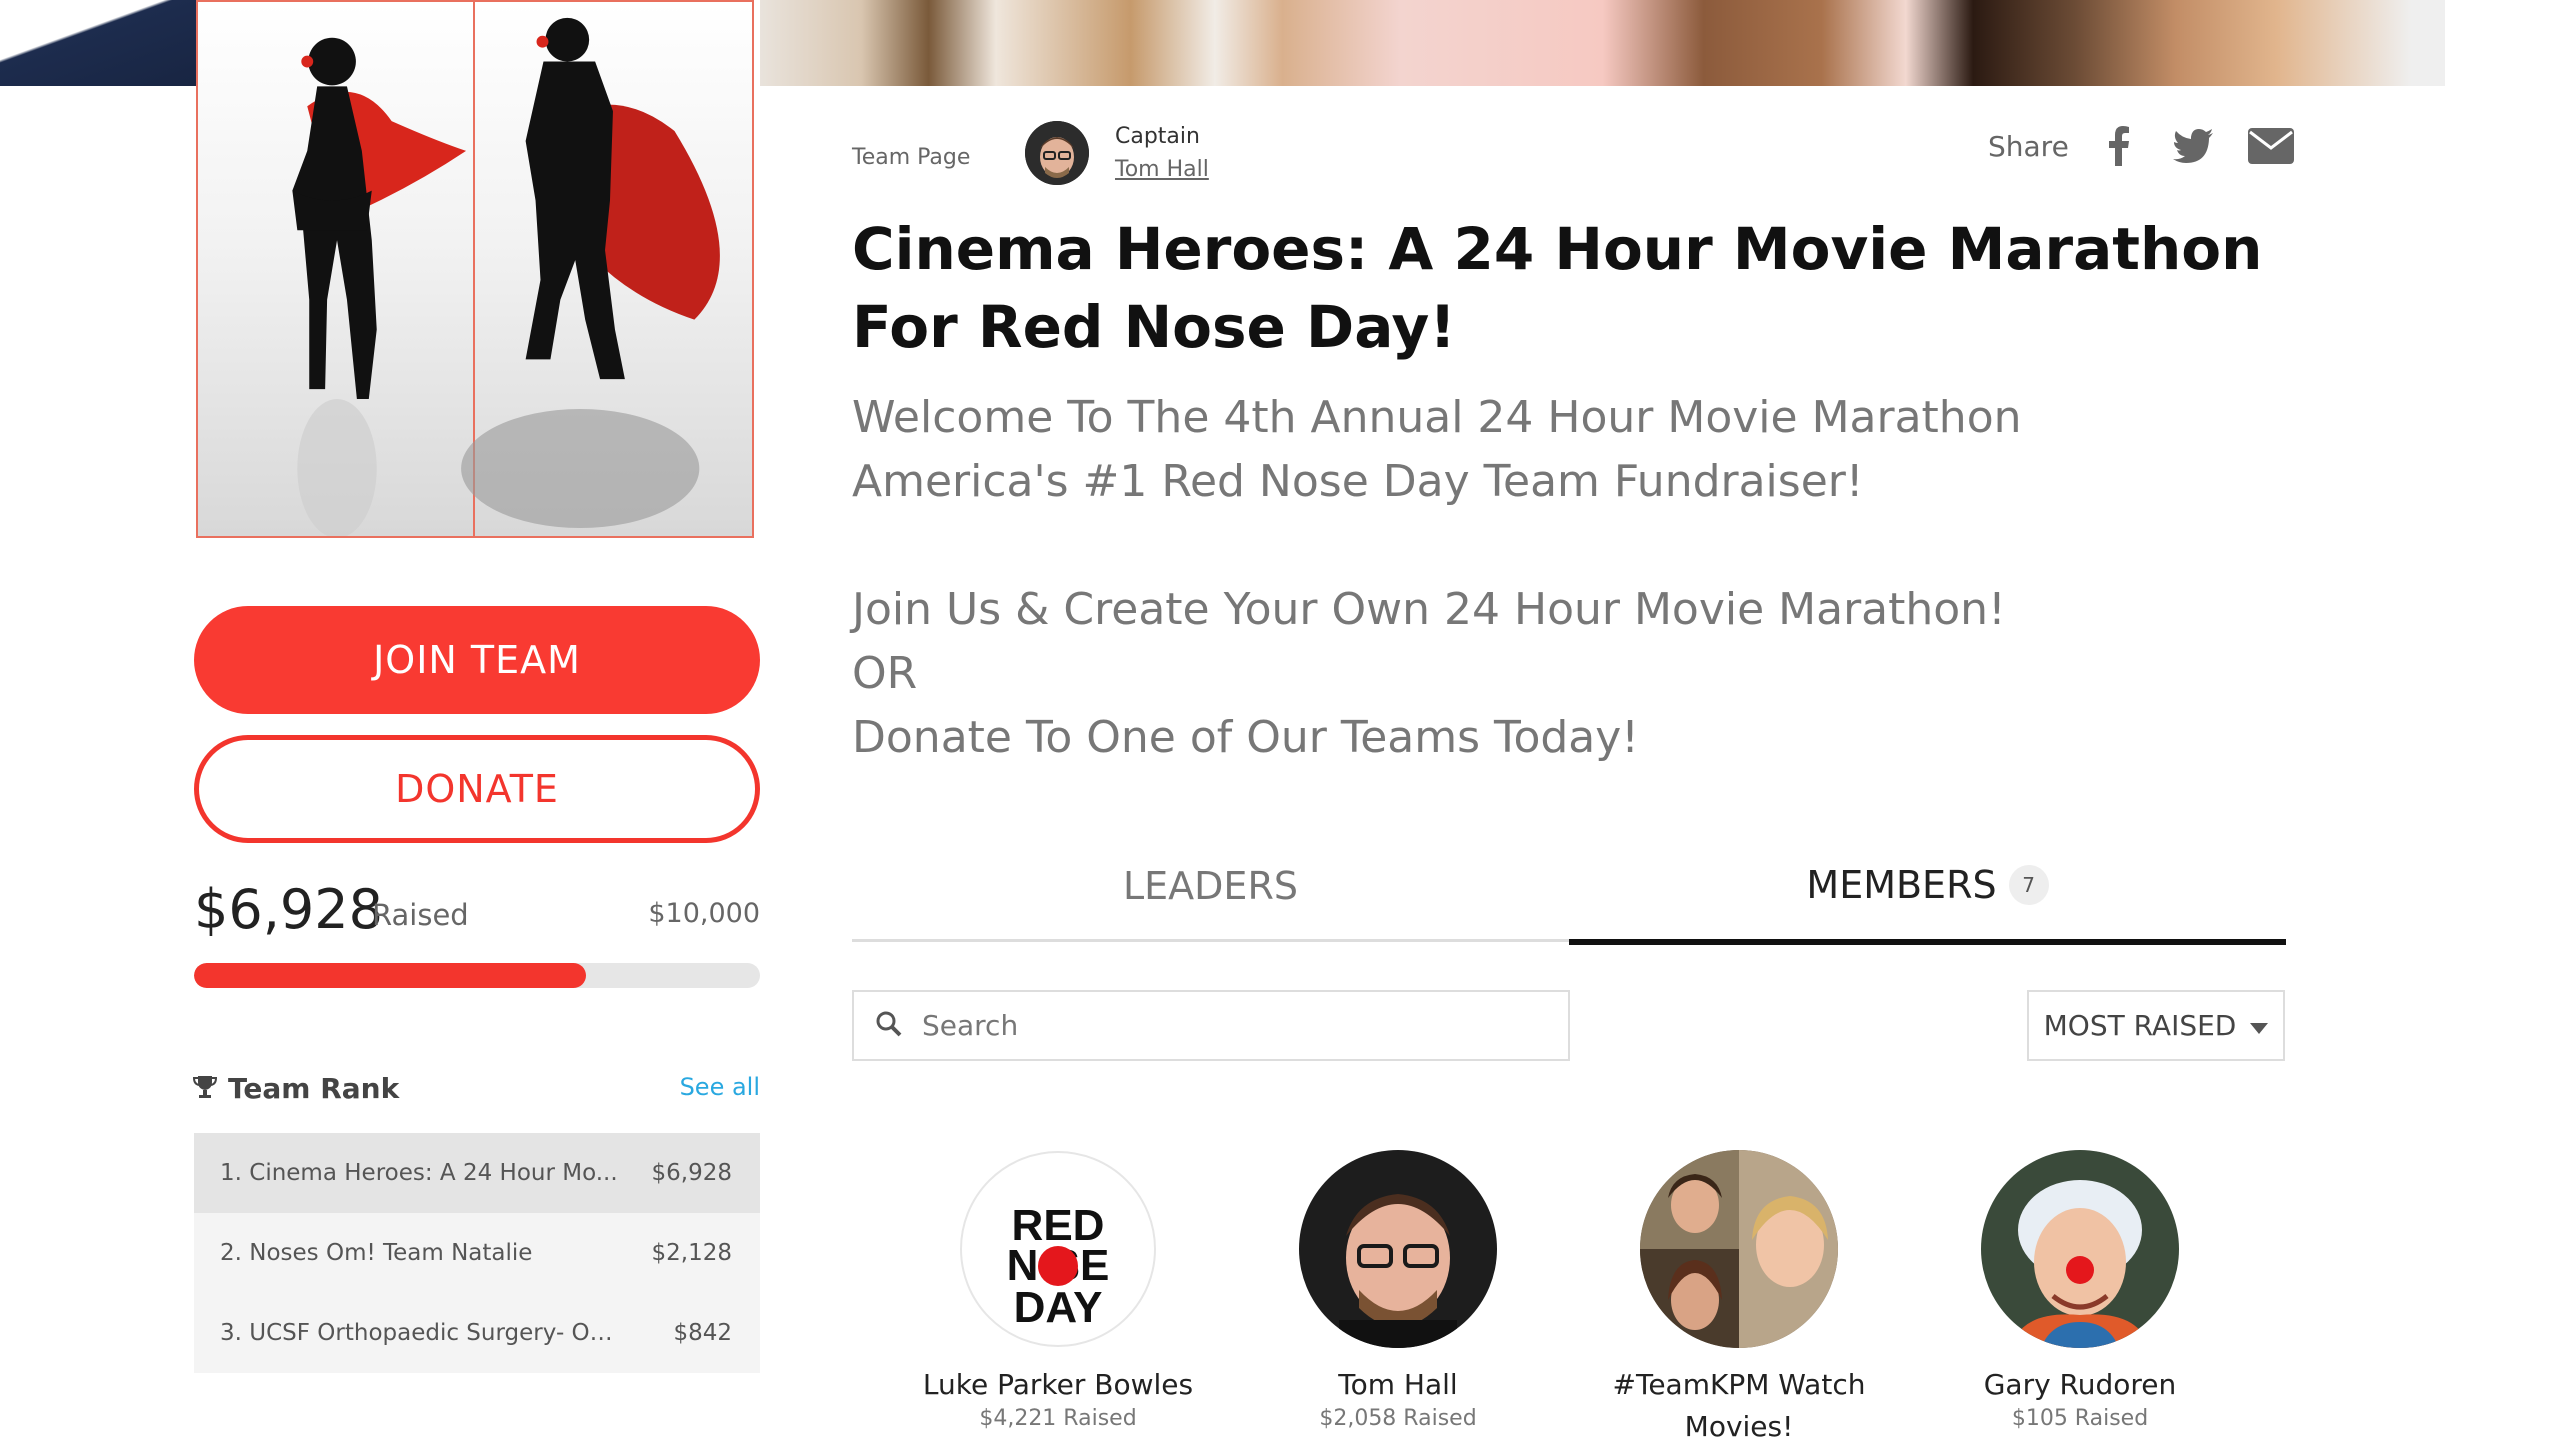 Image resolution: width=2560 pixels, height=1448 pixels. Describe the element at coordinates (98, 43) in the screenshot. I see `banner-left-image` at that location.